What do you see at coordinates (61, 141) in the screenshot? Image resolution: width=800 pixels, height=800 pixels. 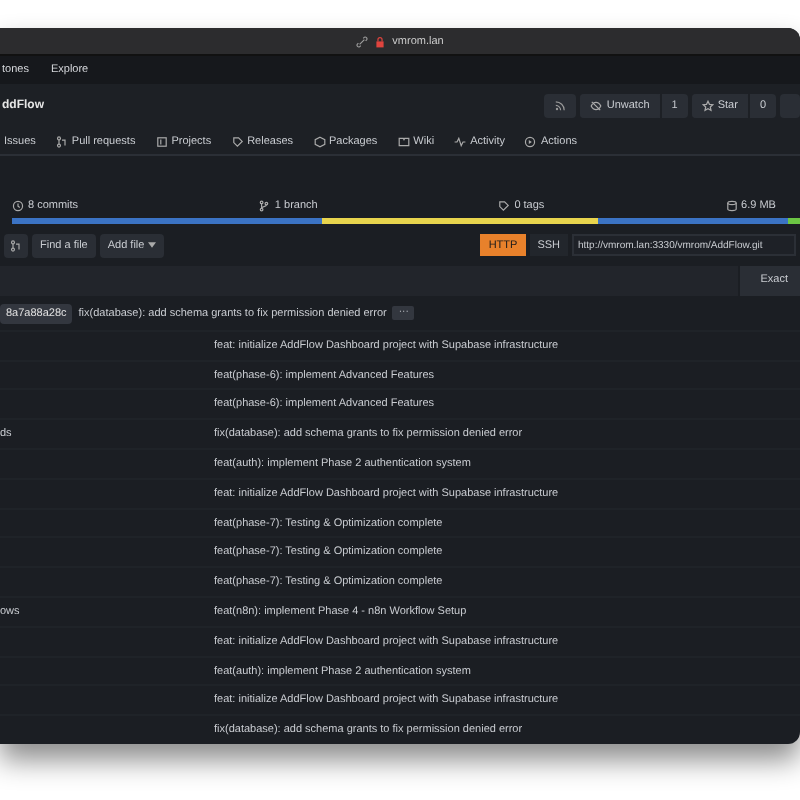 I see `pull-request-icon` at bounding box center [61, 141].